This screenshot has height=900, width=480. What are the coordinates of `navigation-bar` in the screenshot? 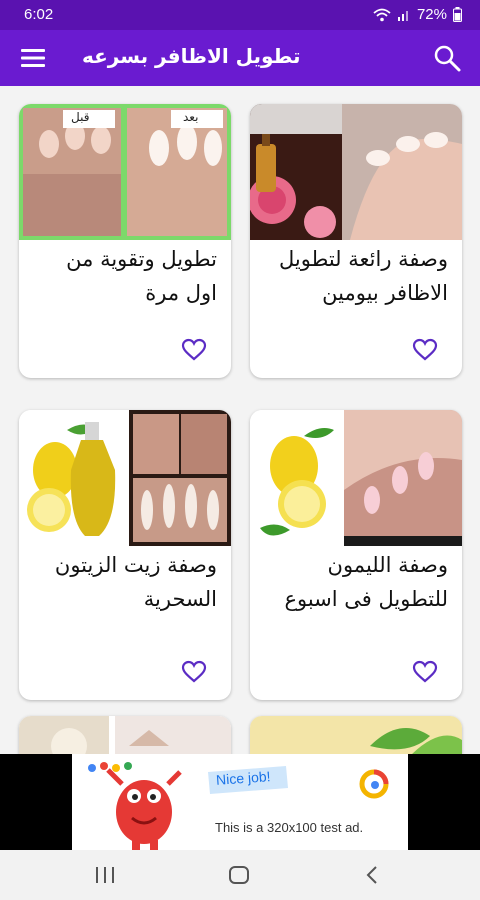 It's located at (240, 875).